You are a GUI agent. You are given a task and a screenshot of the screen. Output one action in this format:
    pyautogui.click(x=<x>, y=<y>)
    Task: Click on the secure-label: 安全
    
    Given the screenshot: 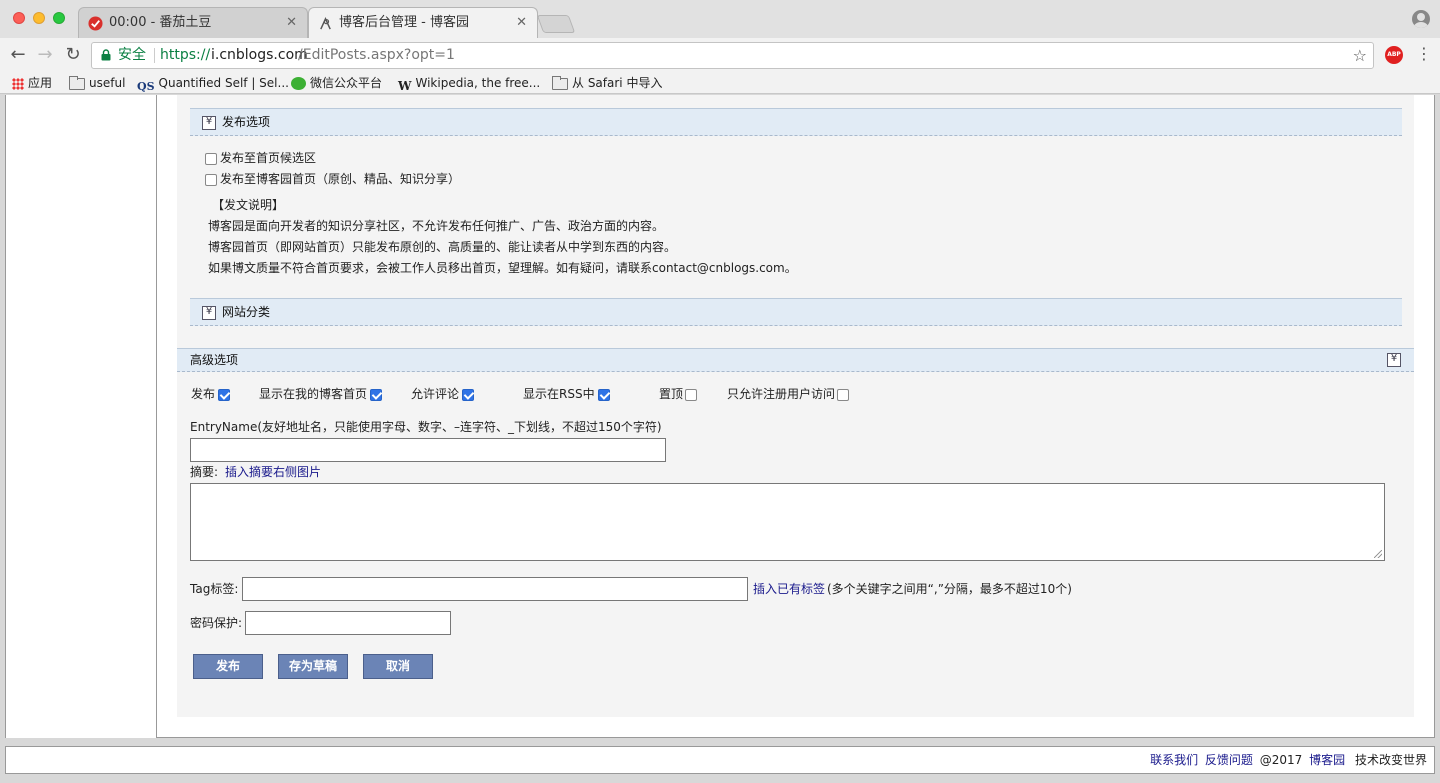 What is the action you would take?
    pyautogui.click(x=132, y=55)
    